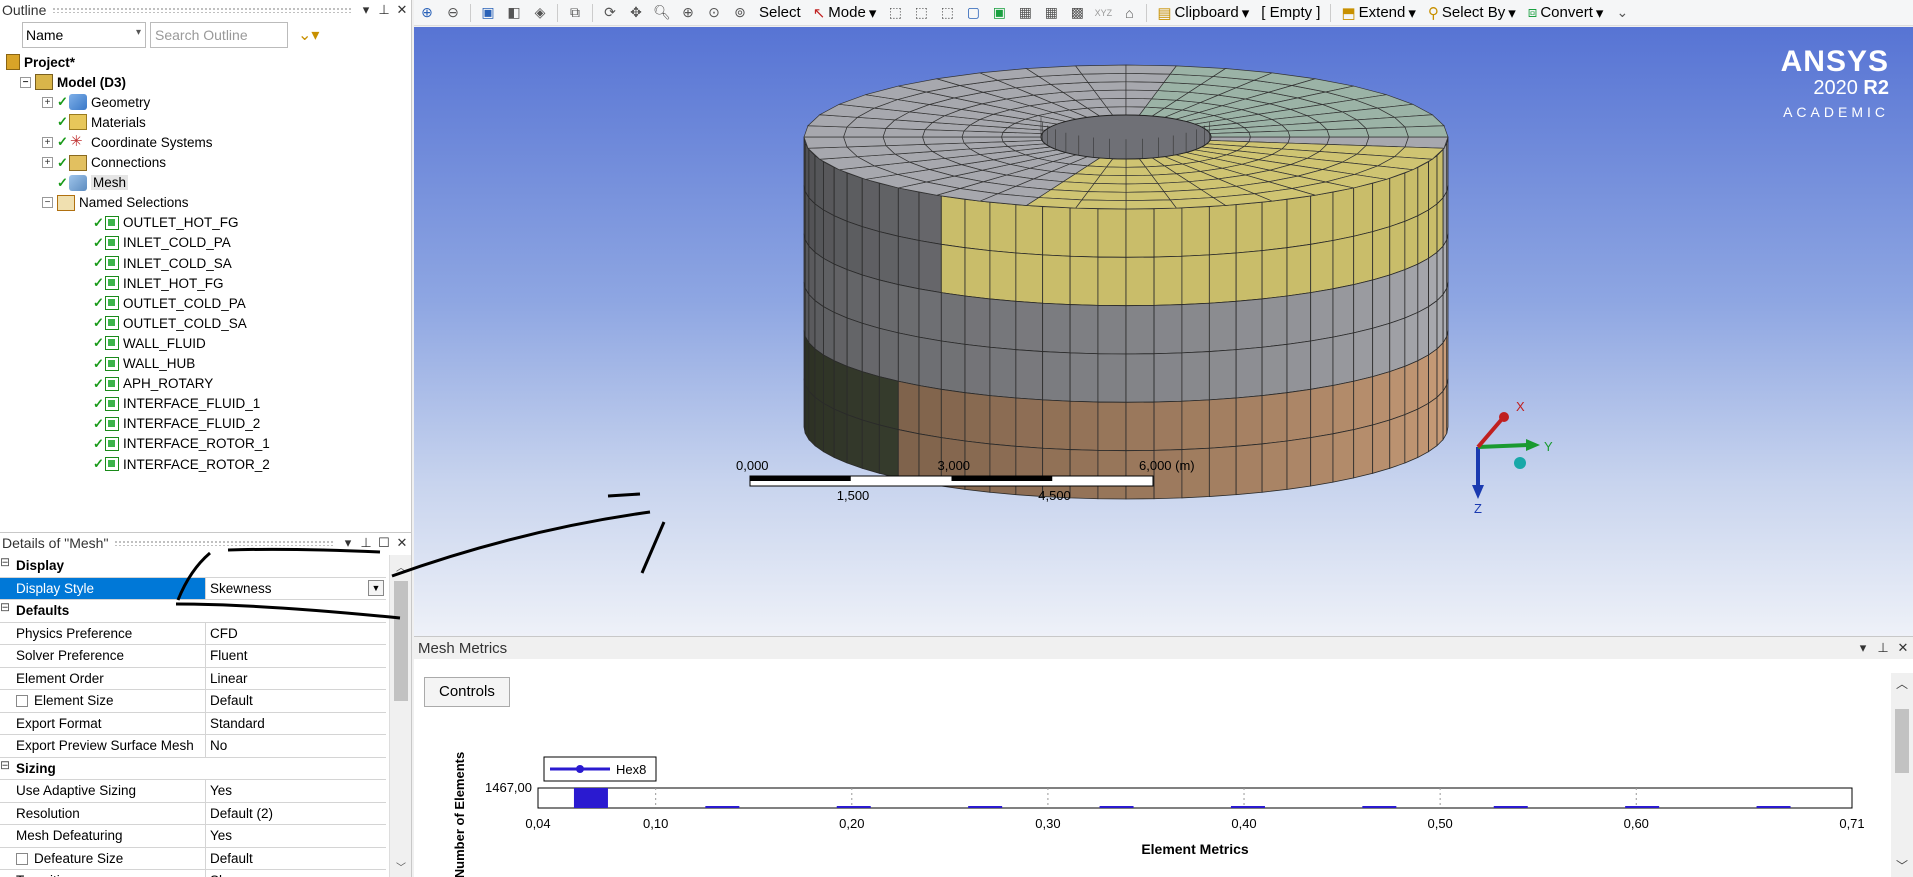 This screenshot has width=1913, height=877. Describe the element at coordinates (174, 464) in the screenshot. I see `tree-item: ✓ INTERFACE_ROTOR_2` at that location.